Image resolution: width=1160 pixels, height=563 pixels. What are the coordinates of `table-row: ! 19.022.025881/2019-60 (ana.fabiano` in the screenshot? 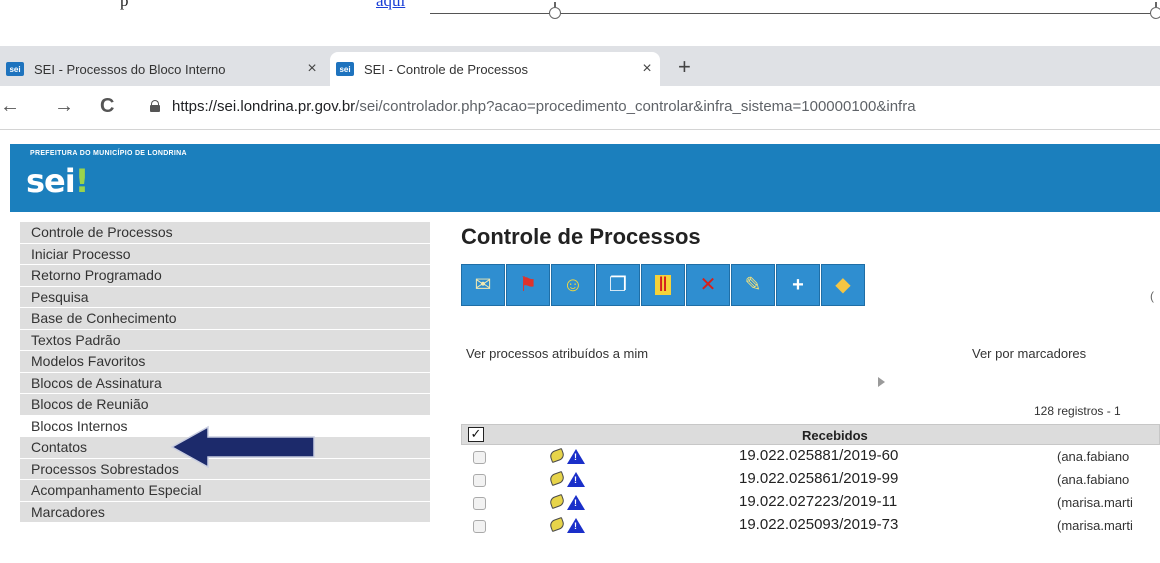 It's located at (810, 456).